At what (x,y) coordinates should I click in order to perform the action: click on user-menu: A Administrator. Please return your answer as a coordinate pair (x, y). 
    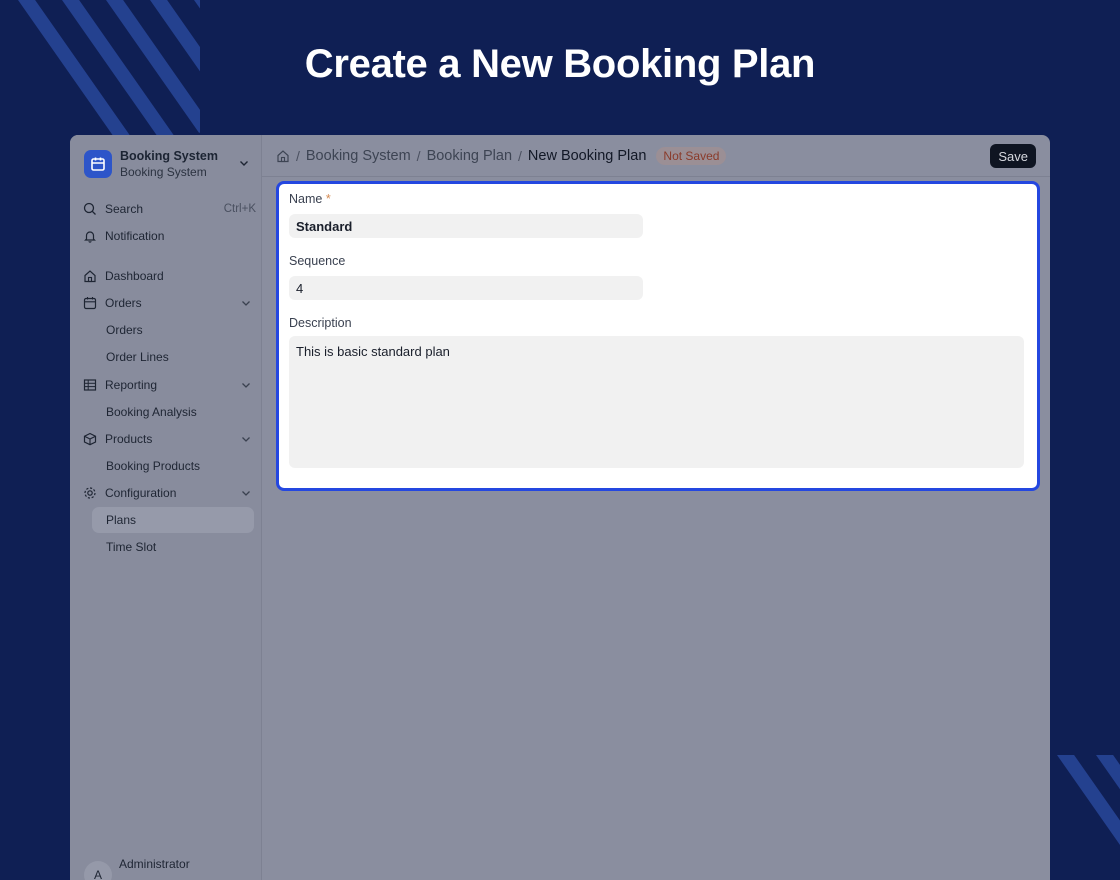
    Looking at the image, I should click on (137, 868).